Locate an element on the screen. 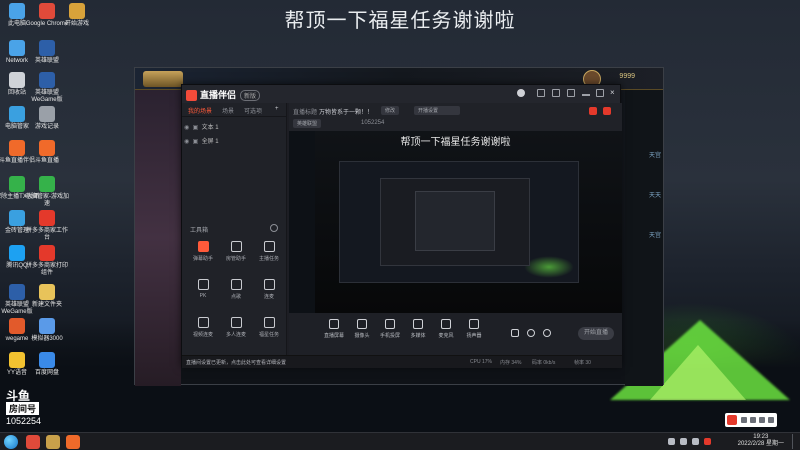 The height and width of the screenshot is (450, 800). menu-icon is located at coordinates (571, 93).